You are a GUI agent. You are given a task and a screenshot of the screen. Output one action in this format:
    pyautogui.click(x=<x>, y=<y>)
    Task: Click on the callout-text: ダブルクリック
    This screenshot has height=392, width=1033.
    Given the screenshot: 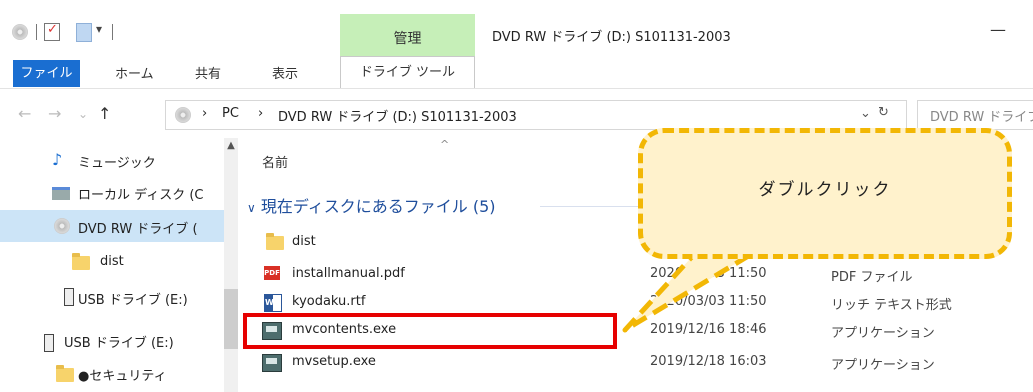 What is the action you would take?
    pyautogui.click(x=825, y=190)
    